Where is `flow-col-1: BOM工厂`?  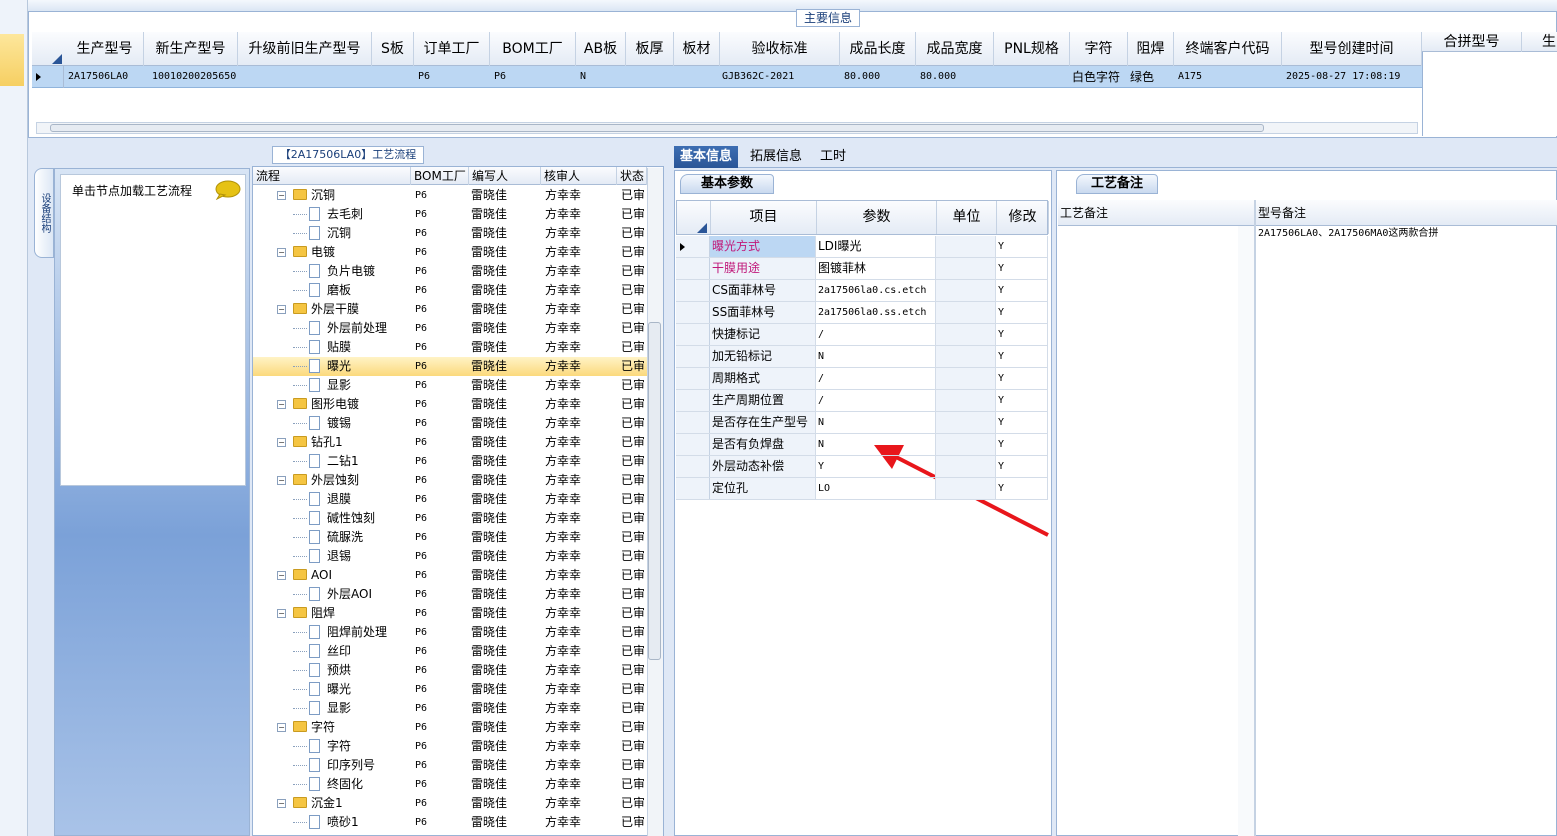
flow-col-1: BOM工厂 is located at coordinates (440, 176).